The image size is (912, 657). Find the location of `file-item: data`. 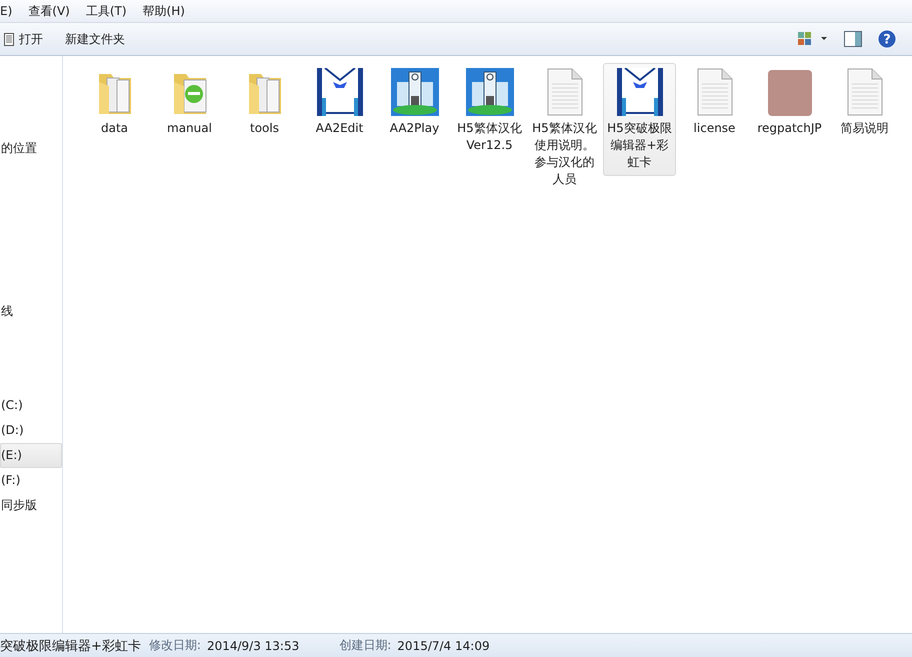

file-item: data is located at coordinates (114, 102).